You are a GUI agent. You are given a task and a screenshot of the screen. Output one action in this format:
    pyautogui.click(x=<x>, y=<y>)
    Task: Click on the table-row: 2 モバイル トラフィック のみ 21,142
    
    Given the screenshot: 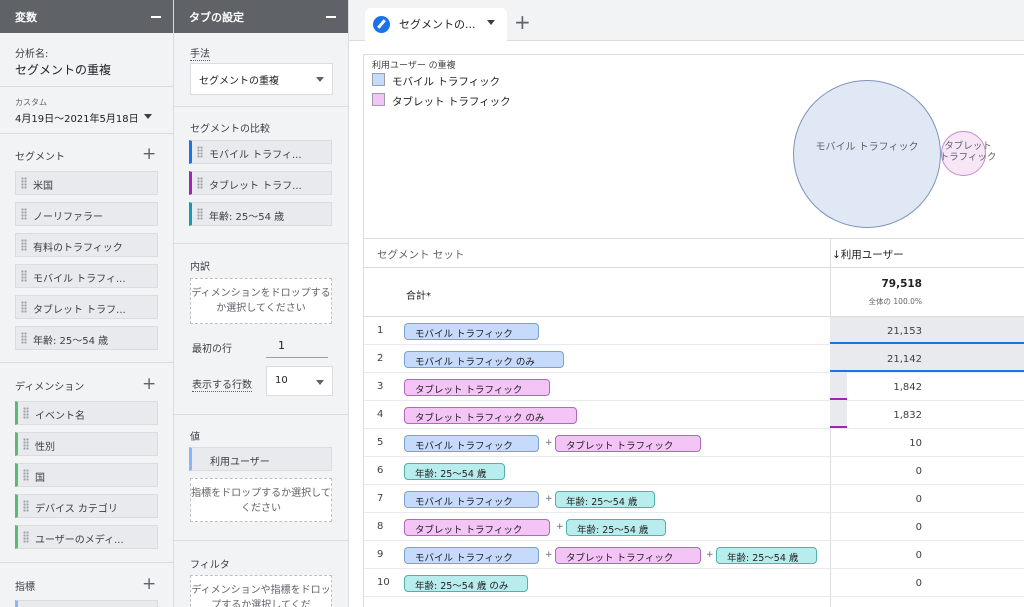 What is the action you would take?
    pyautogui.click(x=694, y=359)
    